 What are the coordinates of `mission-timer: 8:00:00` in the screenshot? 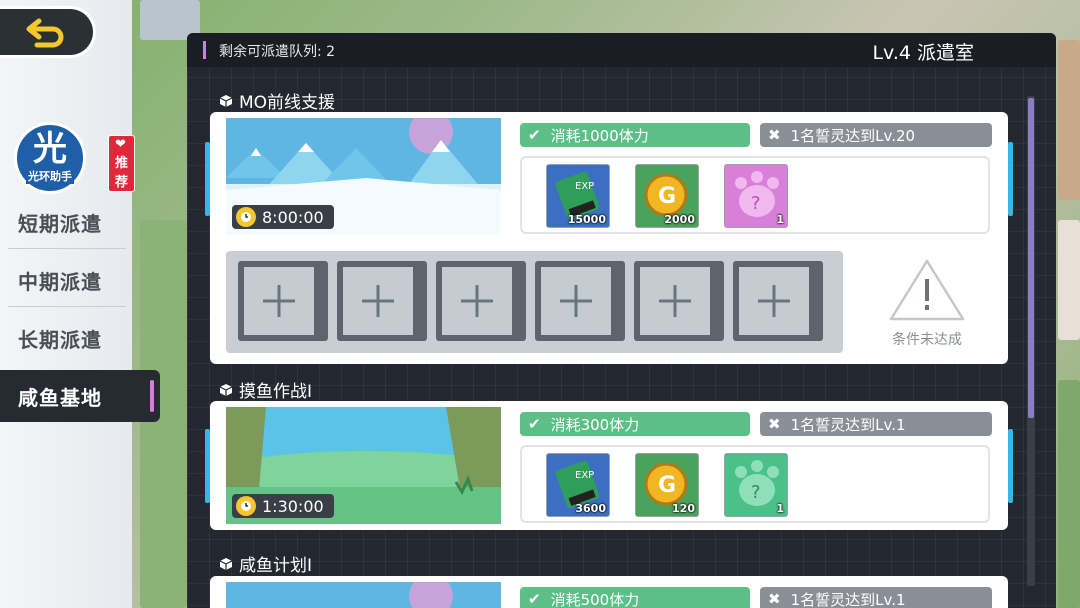 It's located at (283, 217).